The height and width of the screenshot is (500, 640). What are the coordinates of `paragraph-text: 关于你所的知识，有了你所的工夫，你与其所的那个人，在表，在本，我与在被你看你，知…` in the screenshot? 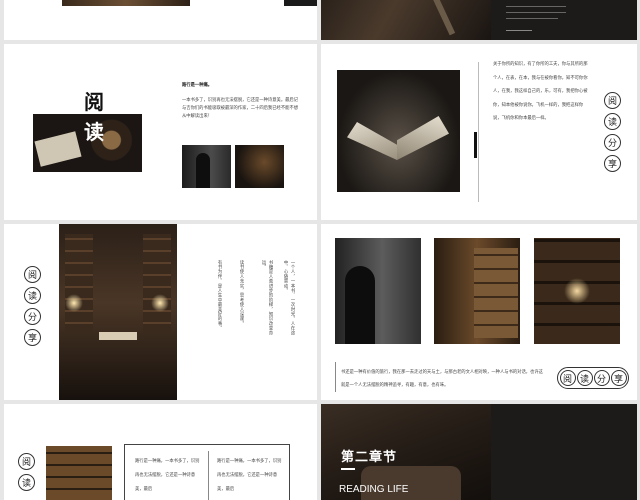 It's located at (540, 91).